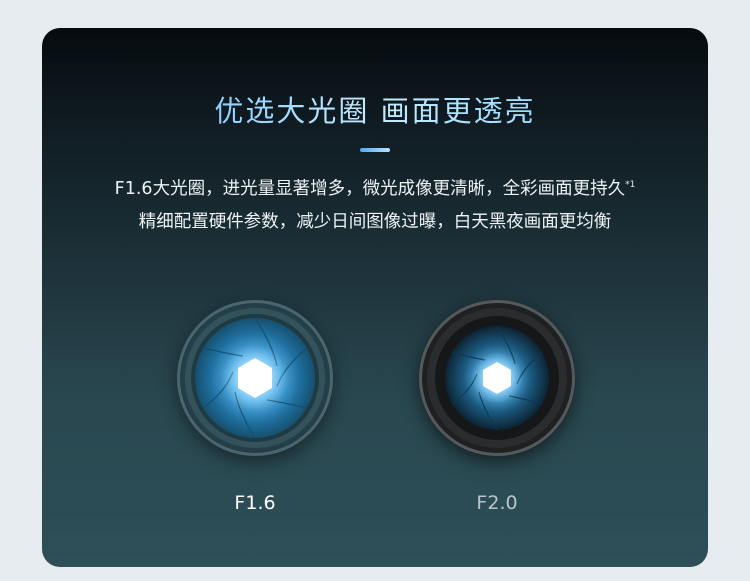  What do you see at coordinates (370, 189) in the screenshot?
I see `description-text-1: F1.6大光圈，进光量显著增多，微光成像更清晰，全彩画面更持久` at bounding box center [370, 189].